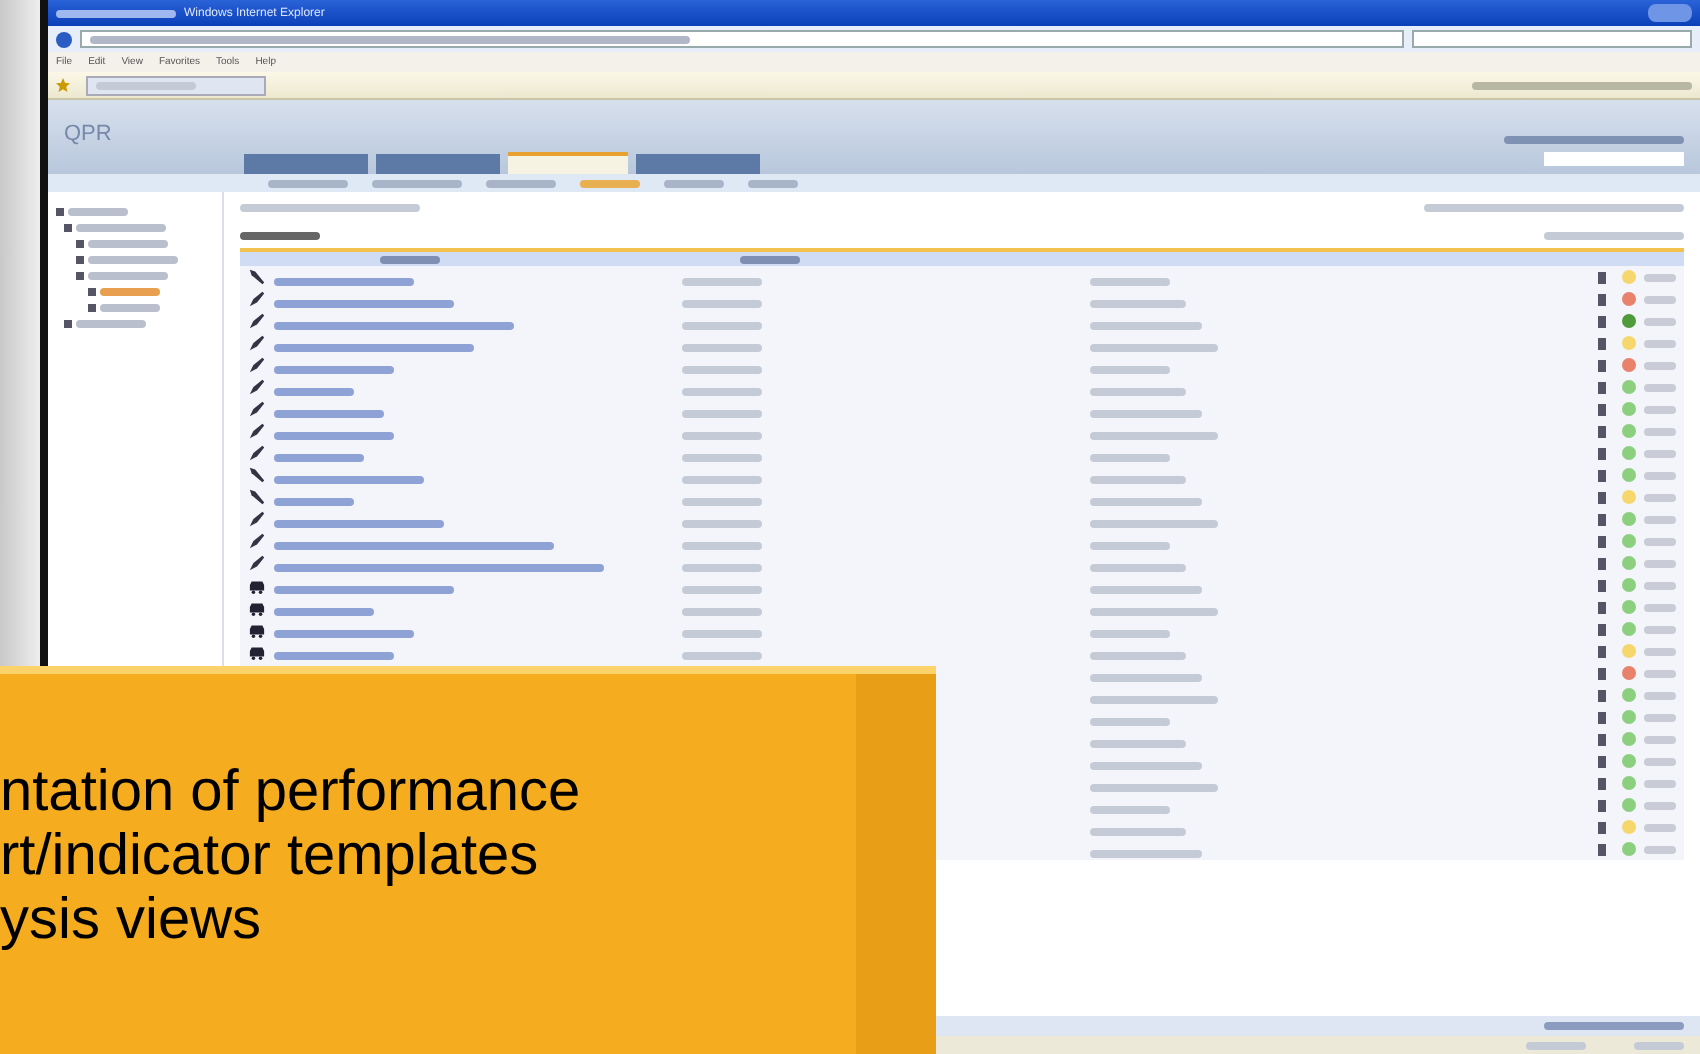  Describe the element at coordinates (1670, 13) in the screenshot. I see `window-controls-icon` at that location.